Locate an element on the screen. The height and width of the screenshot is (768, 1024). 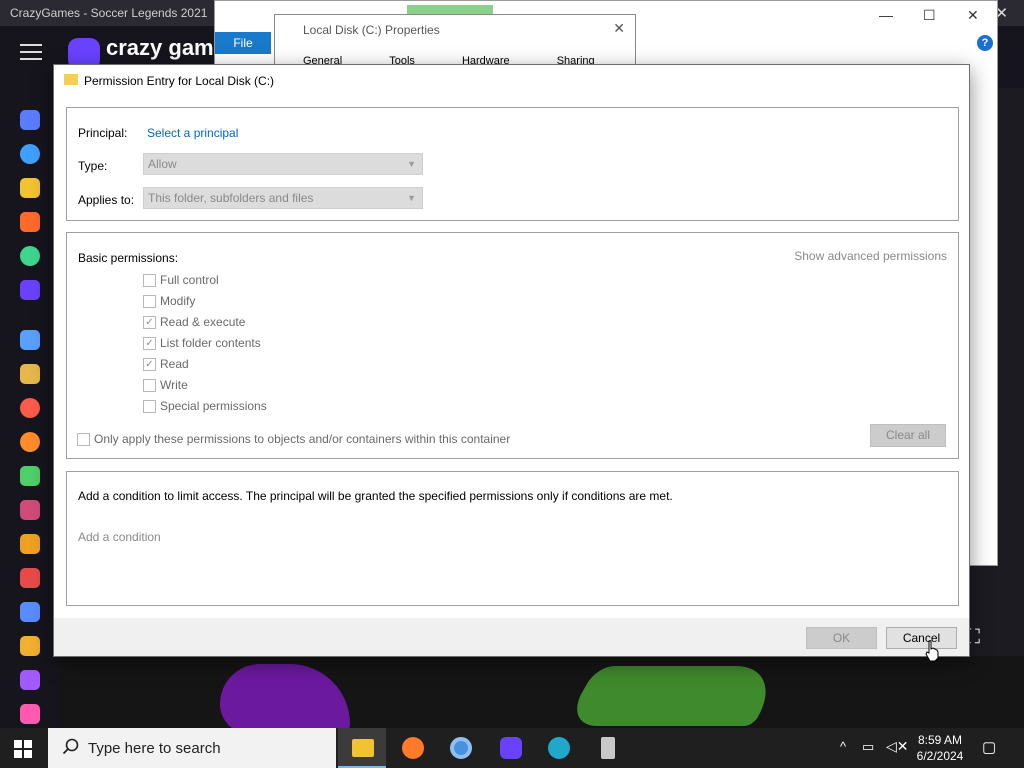
calculator-taskbar-icon is located at coordinates (608, 748).